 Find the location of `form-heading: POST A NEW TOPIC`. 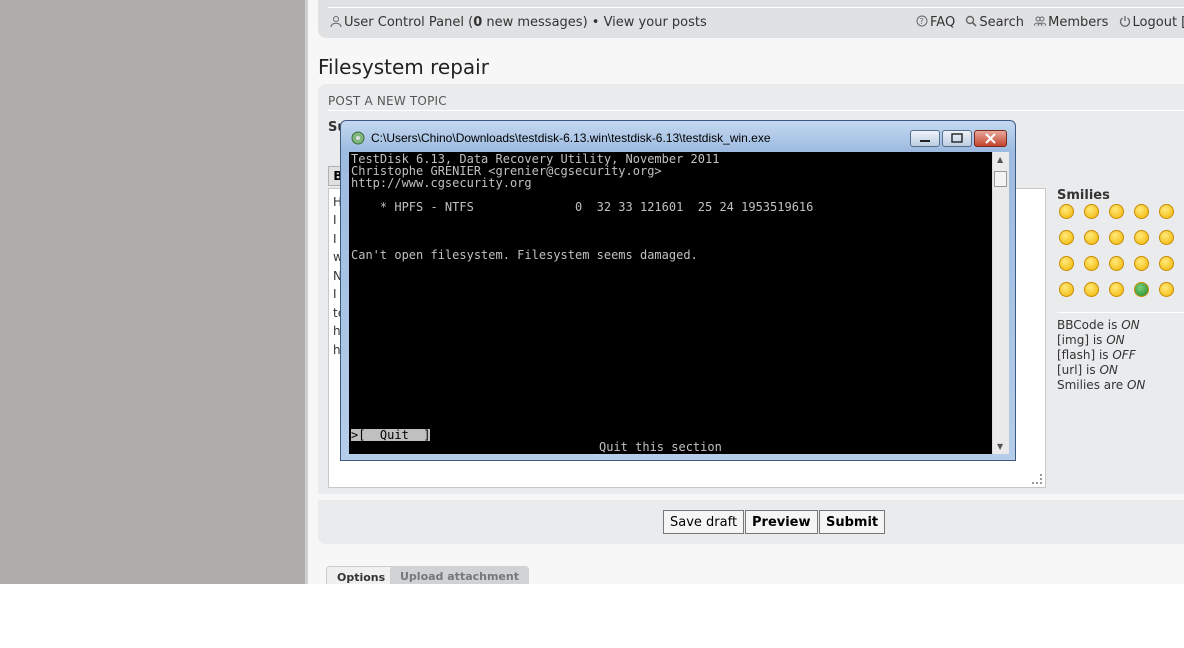

form-heading: POST A NEW TOPIC is located at coordinates (387, 101).